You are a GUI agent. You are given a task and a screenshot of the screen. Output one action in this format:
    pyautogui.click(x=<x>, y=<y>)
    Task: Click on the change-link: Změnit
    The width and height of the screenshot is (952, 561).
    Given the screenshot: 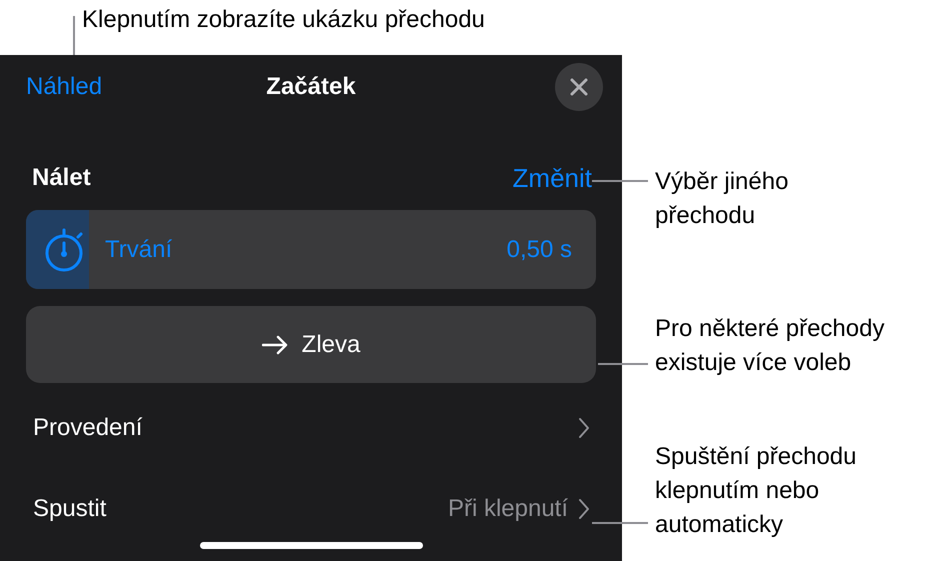 What is the action you would take?
    pyautogui.click(x=552, y=178)
    